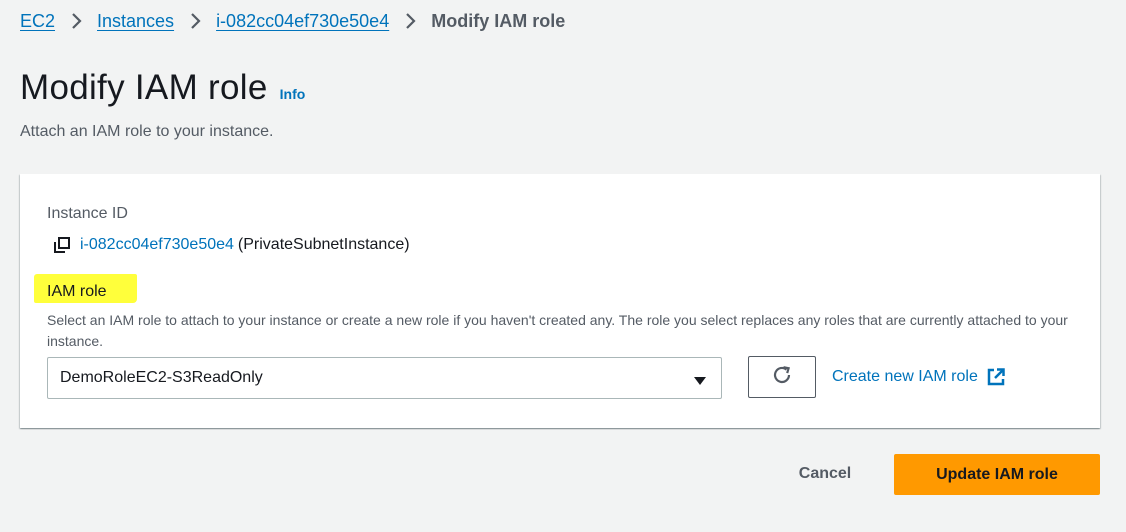 The height and width of the screenshot is (532, 1126). What do you see at coordinates (62, 245) in the screenshot?
I see `copy-icon` at bounding box center [62, 245].